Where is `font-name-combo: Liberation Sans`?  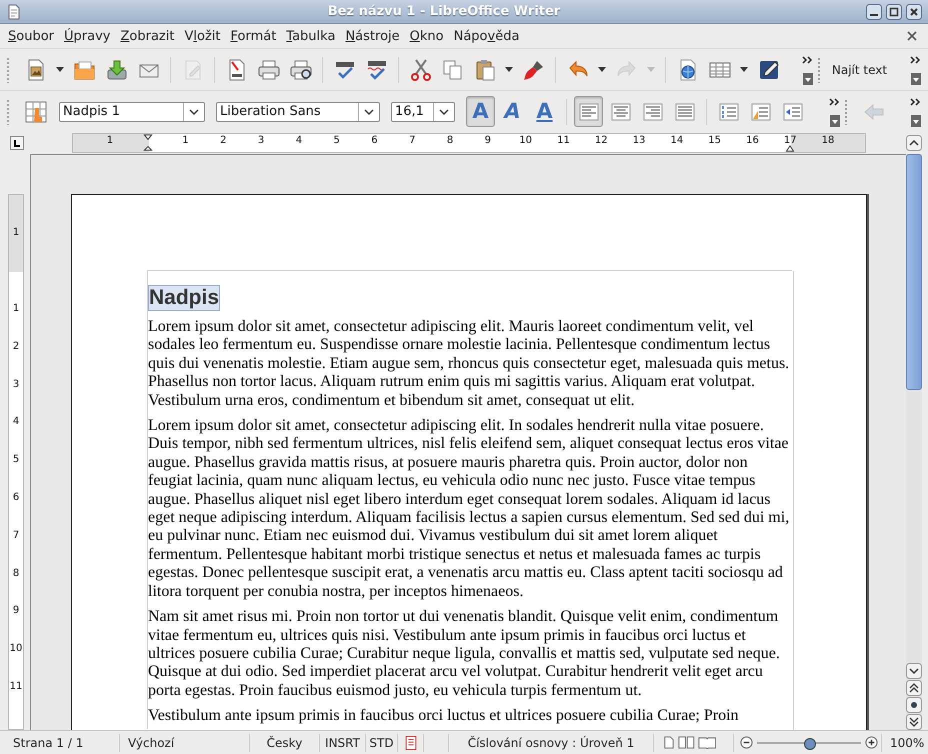
font-name-combo: Liberation Sans is located at coordinates (298, 112).